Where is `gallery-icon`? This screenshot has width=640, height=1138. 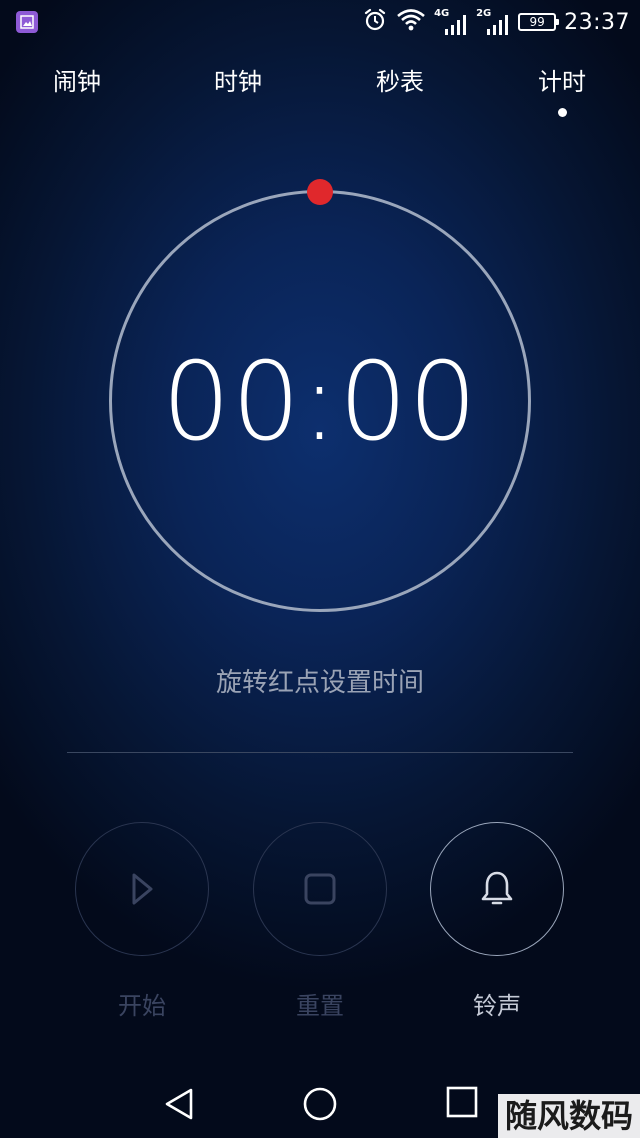
gallery-icon is located at coordinates (27, 22).